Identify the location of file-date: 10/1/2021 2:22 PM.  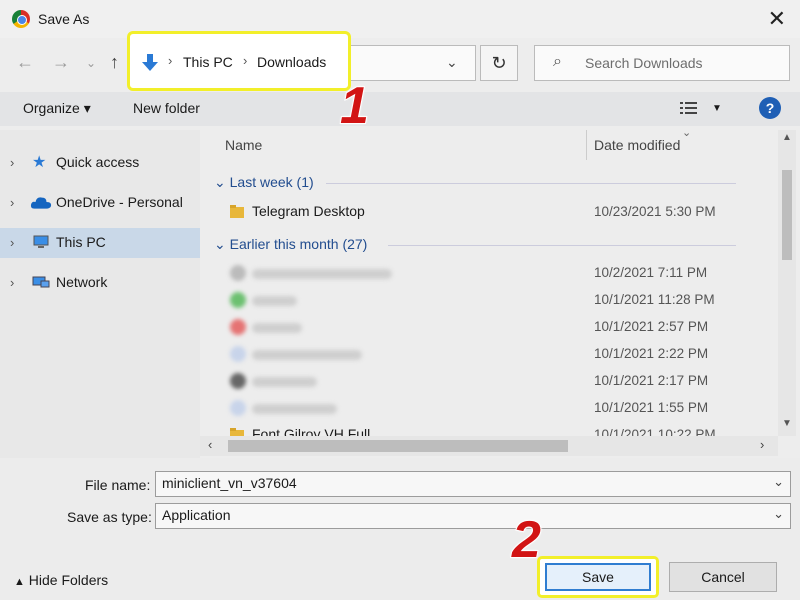
(651, 353).